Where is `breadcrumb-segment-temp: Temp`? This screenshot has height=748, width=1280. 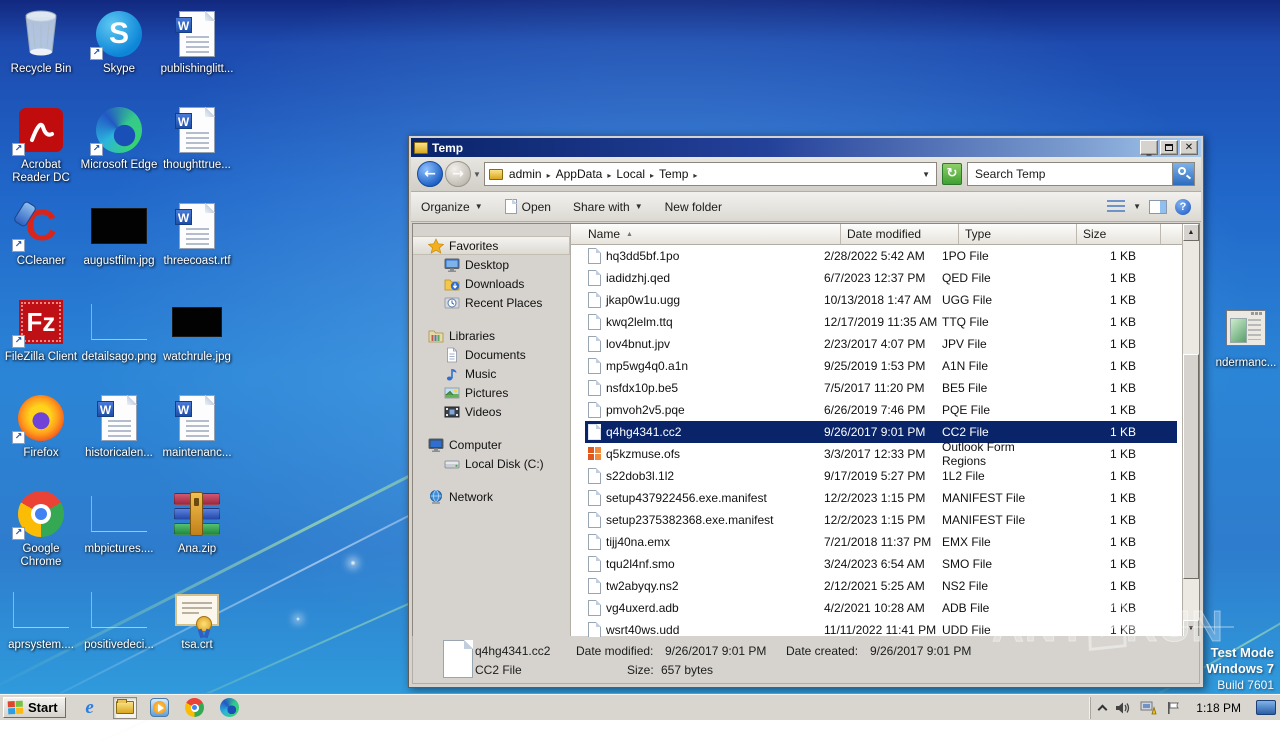 breadcrumb-segment-temp: Temp is located at coordinates (673, 174).